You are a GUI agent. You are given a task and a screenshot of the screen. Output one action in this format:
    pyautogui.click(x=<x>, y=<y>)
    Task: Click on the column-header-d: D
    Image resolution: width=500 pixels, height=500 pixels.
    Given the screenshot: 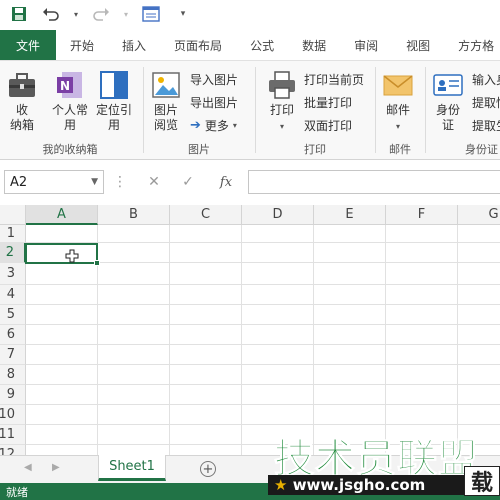 What is the action you would take?
    pyautogui.click(x=278, y=215)
    